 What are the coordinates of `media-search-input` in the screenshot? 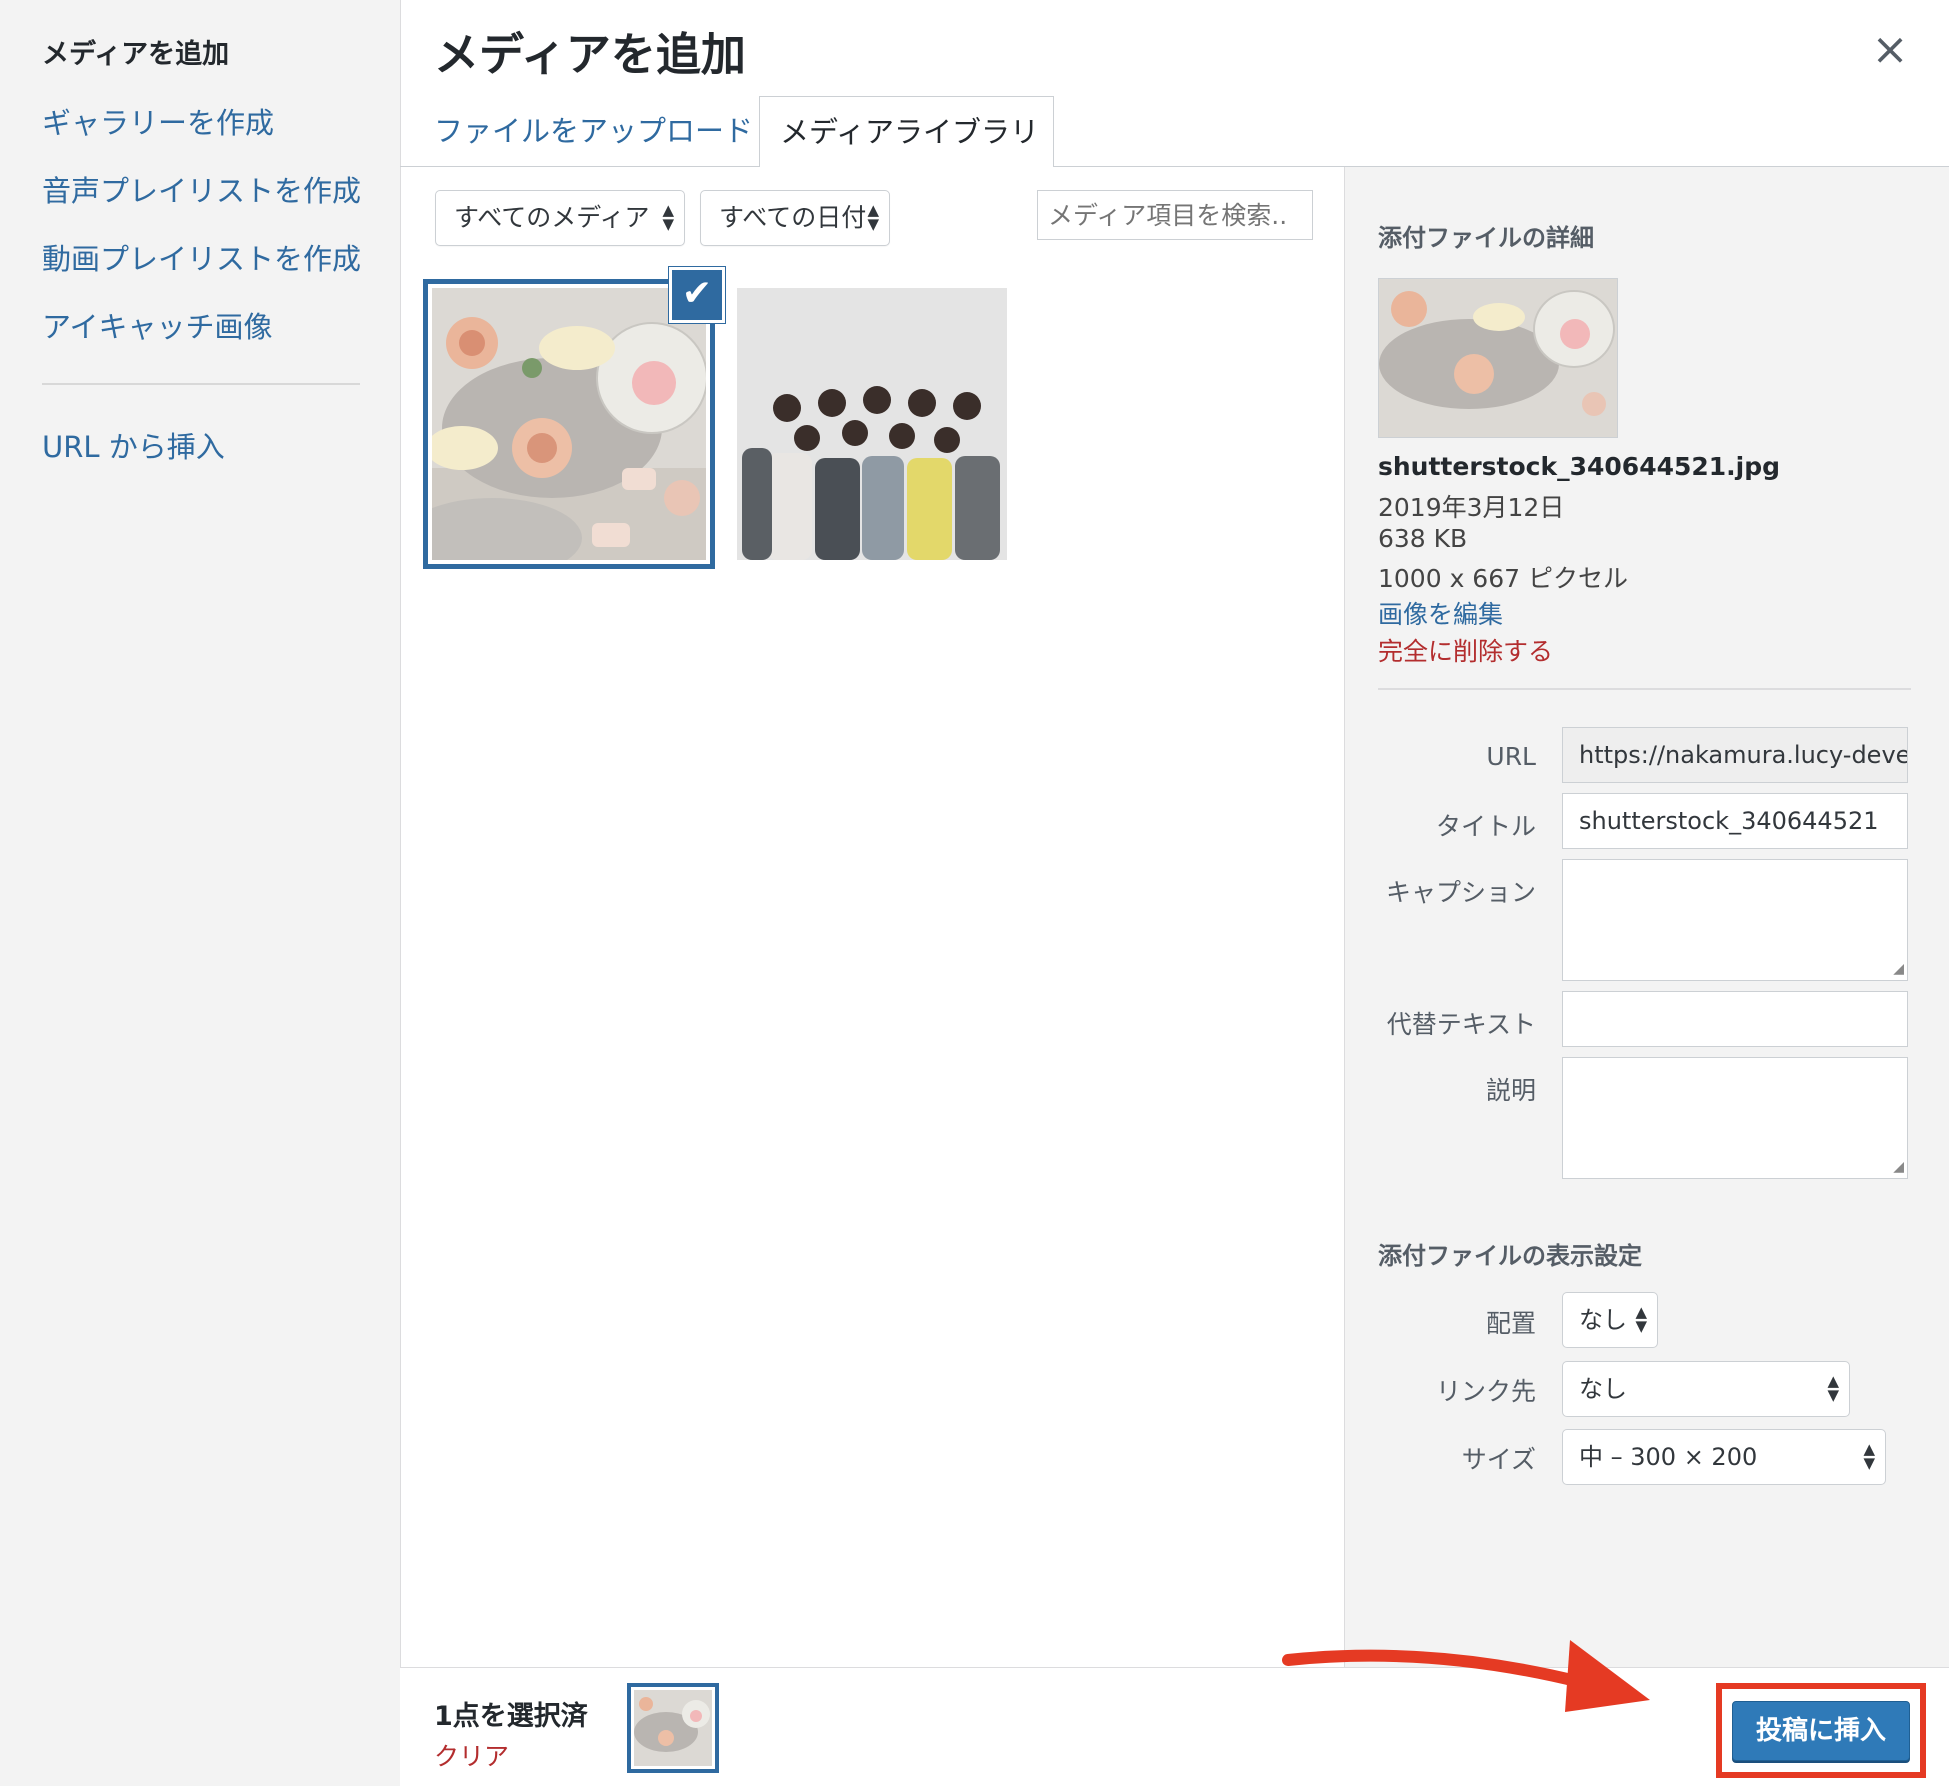 It's located at (1175, 215).